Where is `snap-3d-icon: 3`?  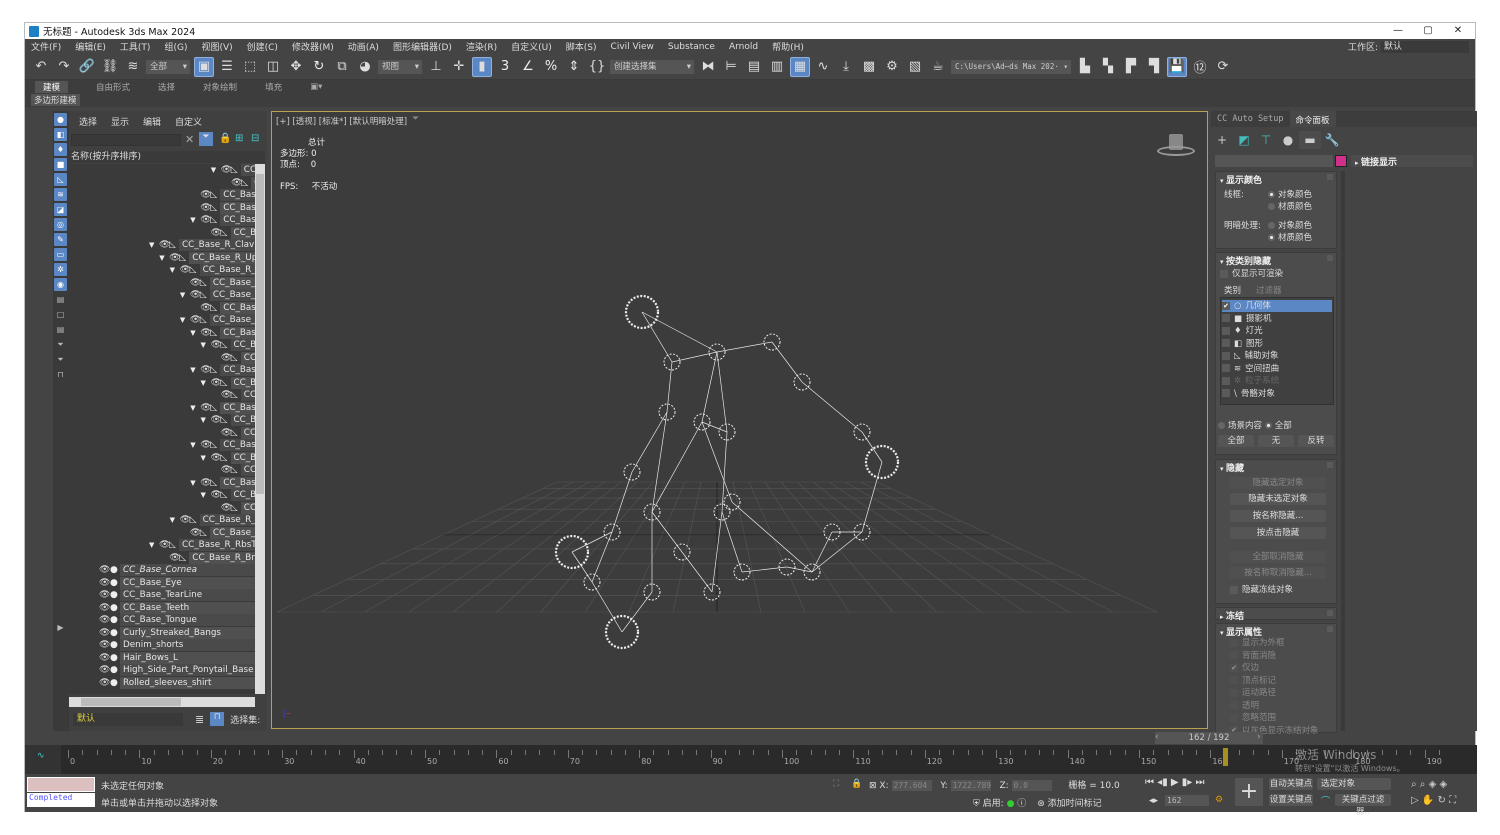
snap-3d-icon: 3 is located at coordinates (505, 67).